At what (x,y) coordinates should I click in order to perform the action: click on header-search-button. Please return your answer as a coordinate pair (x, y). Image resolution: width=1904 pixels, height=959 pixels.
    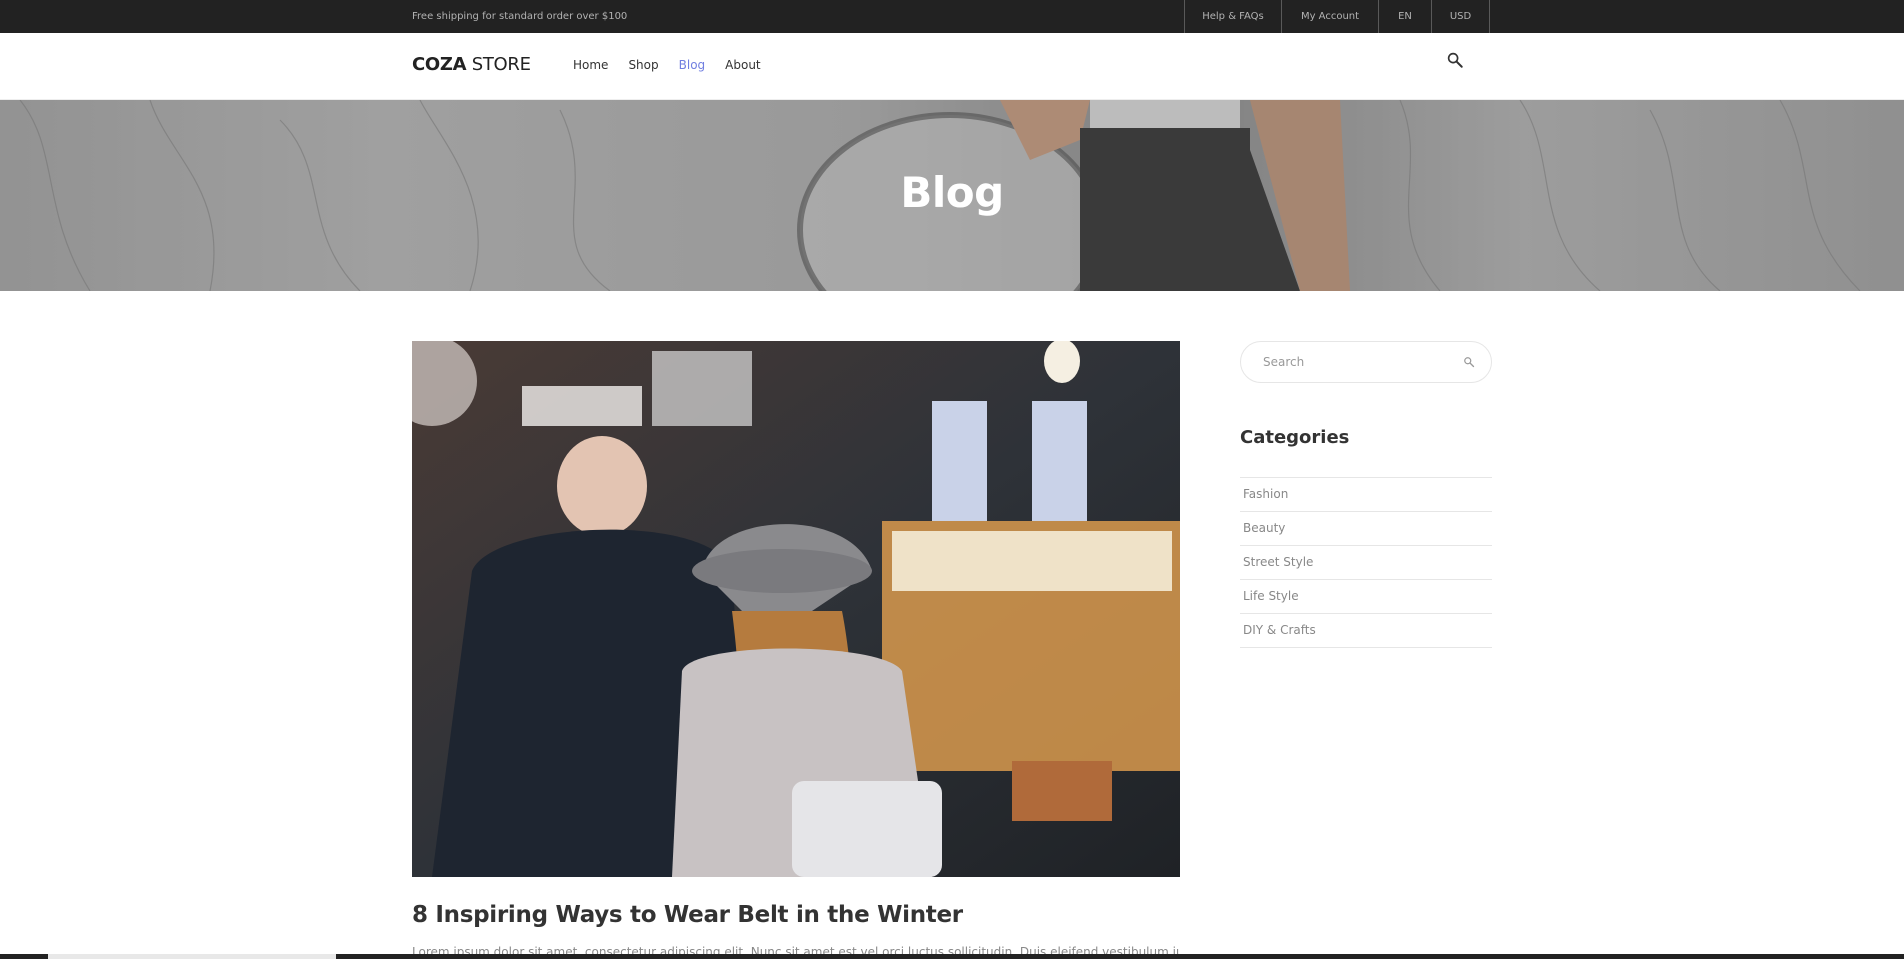
    Looking at the image, I should click on (1457, 62).